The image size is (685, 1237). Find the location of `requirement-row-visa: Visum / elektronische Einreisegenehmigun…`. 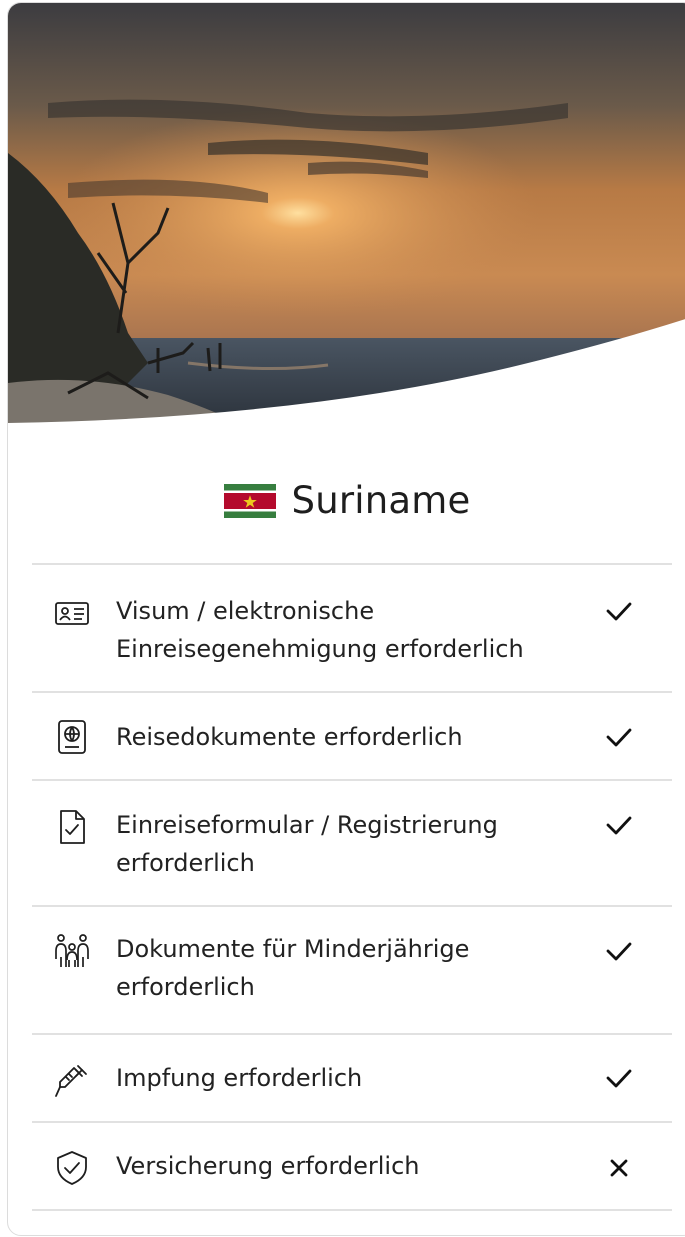

requirement-row-visa: Visum / elektronische Einreisegenehmigun… is located at coordinates (352, 627).